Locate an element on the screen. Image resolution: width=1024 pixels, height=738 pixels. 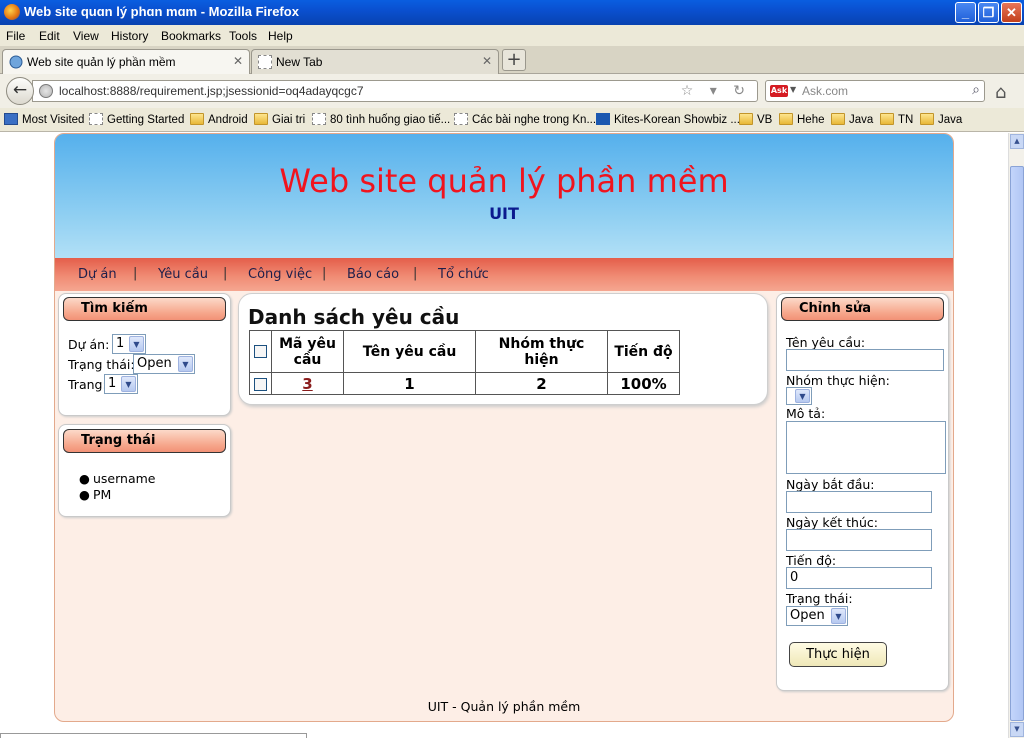
bookmark-hehe: Hehe is located at coordinates (802, 119).